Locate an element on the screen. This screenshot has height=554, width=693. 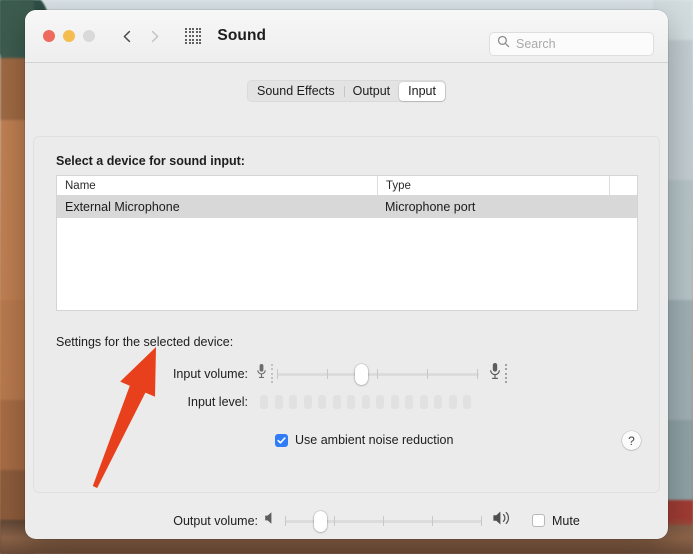
panel-heading: Select a device for sound input: is located at coordinates (150, 161).